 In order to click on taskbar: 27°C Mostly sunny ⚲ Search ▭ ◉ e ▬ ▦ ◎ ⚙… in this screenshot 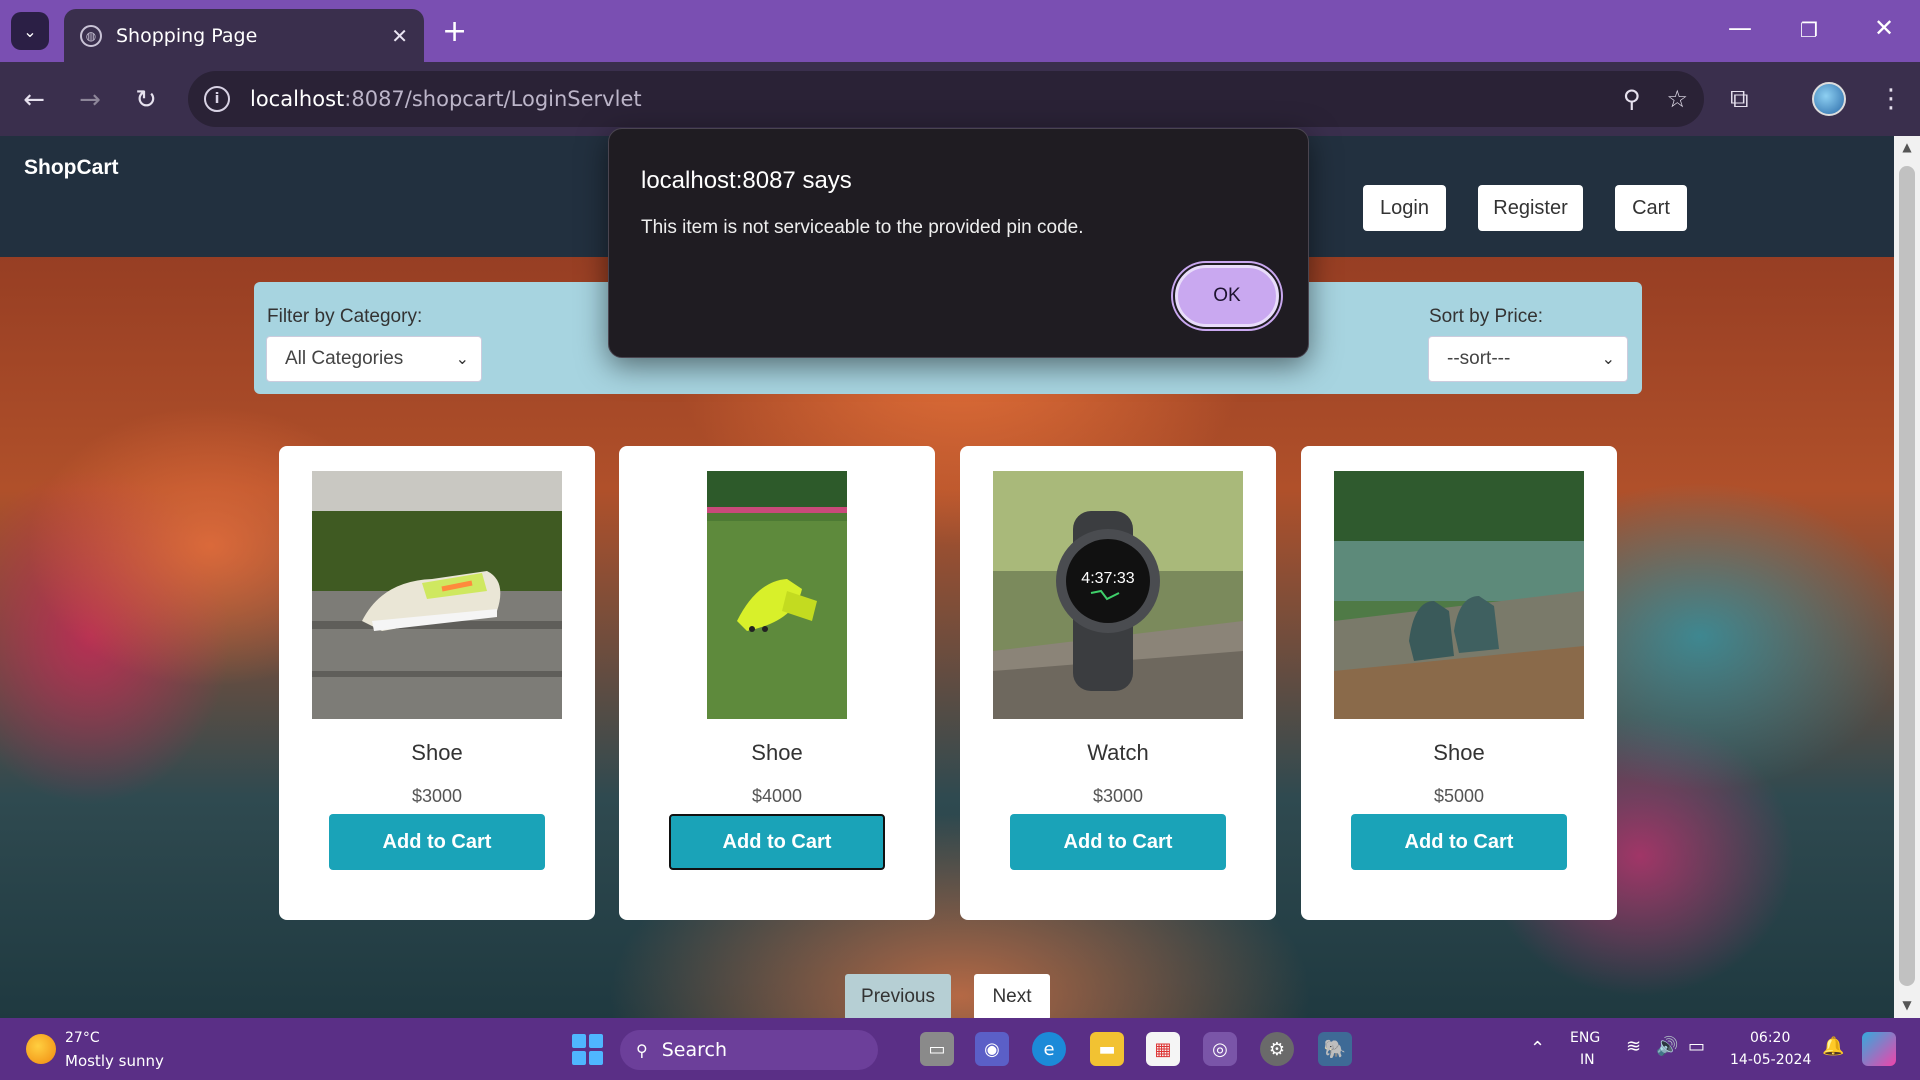, I will do `click(960, 1049)`.